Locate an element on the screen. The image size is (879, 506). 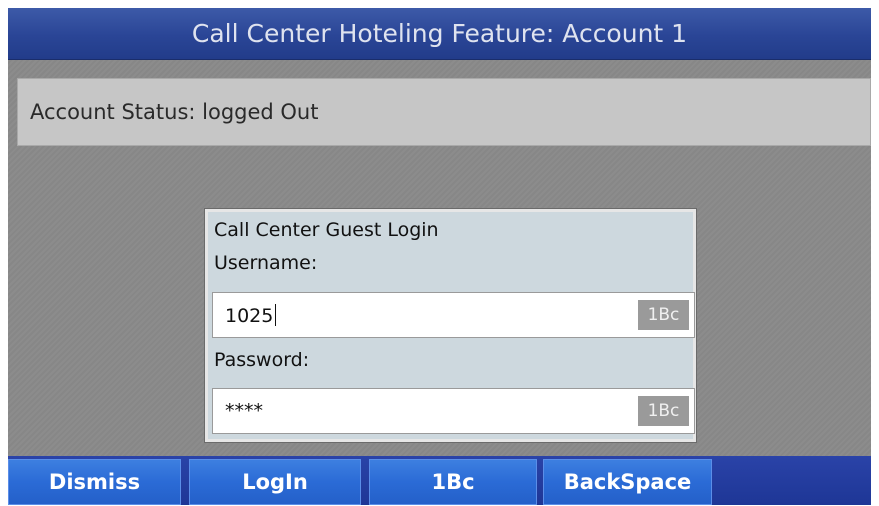
account-status-text: Account Status: logged Out is located at coordinates (174, 112).